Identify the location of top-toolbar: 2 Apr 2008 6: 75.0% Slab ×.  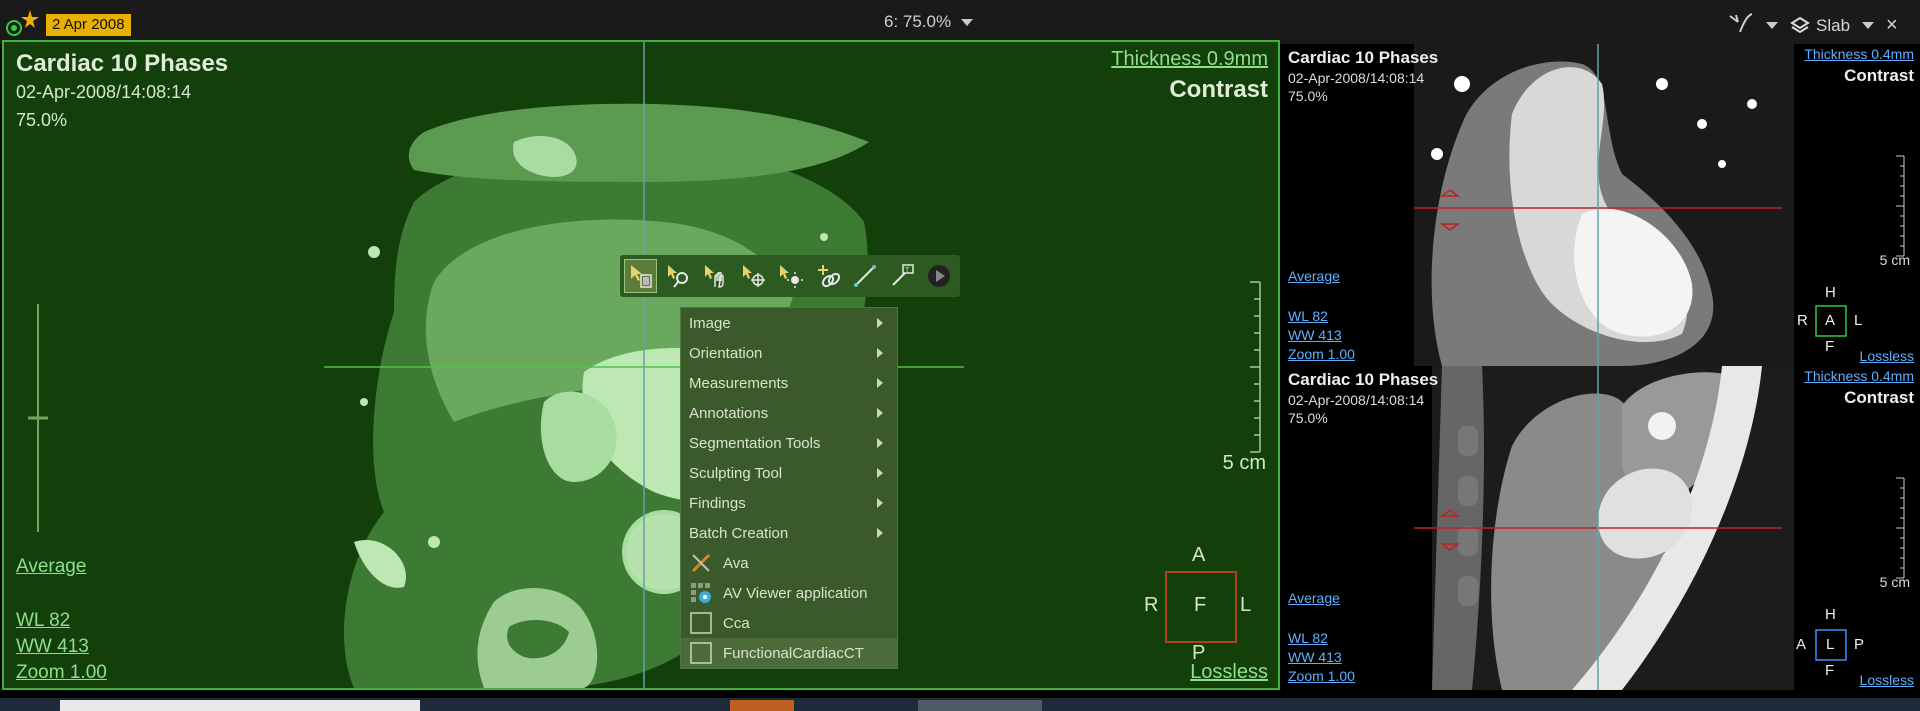
(960, 22).